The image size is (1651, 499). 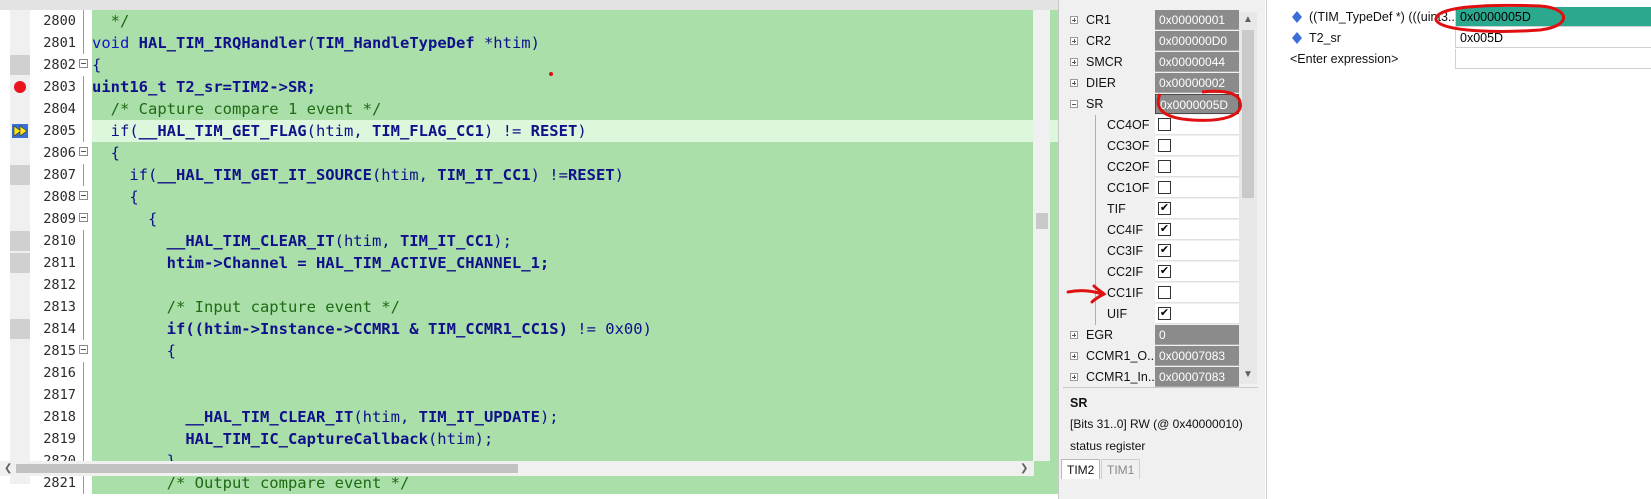 I want to click on watch-row: T2_sr 0x005D, so click(x=1463, y=38).